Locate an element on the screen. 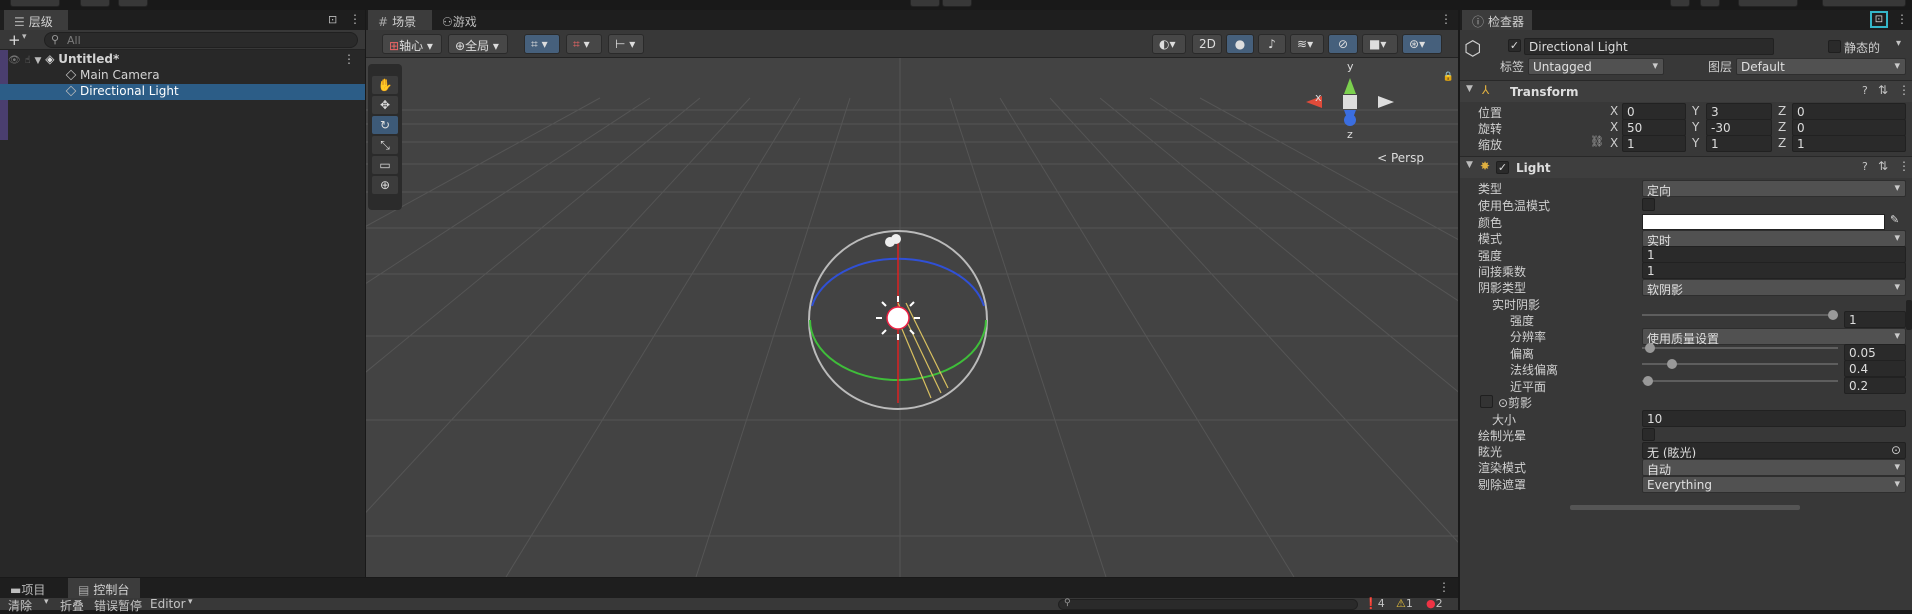  tag-dropdown: Untagged is located at coordinates (1596, 66).